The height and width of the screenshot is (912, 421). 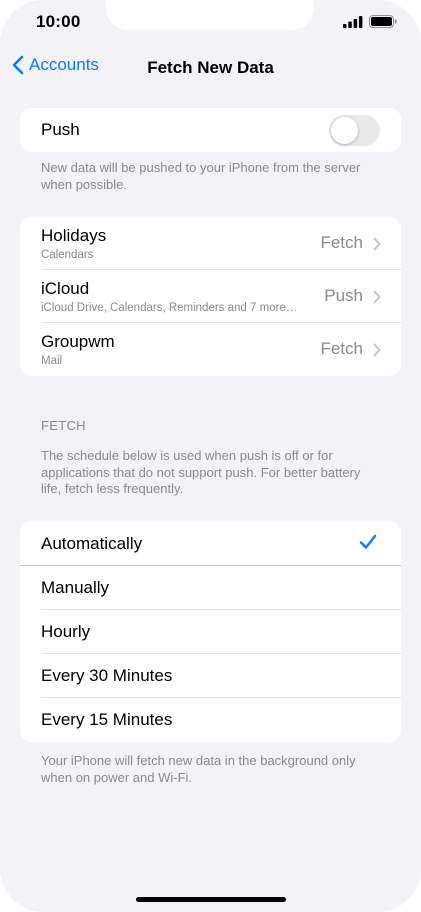 I want to click on fetch-option-label: Manually, so click(x=75, y=587).